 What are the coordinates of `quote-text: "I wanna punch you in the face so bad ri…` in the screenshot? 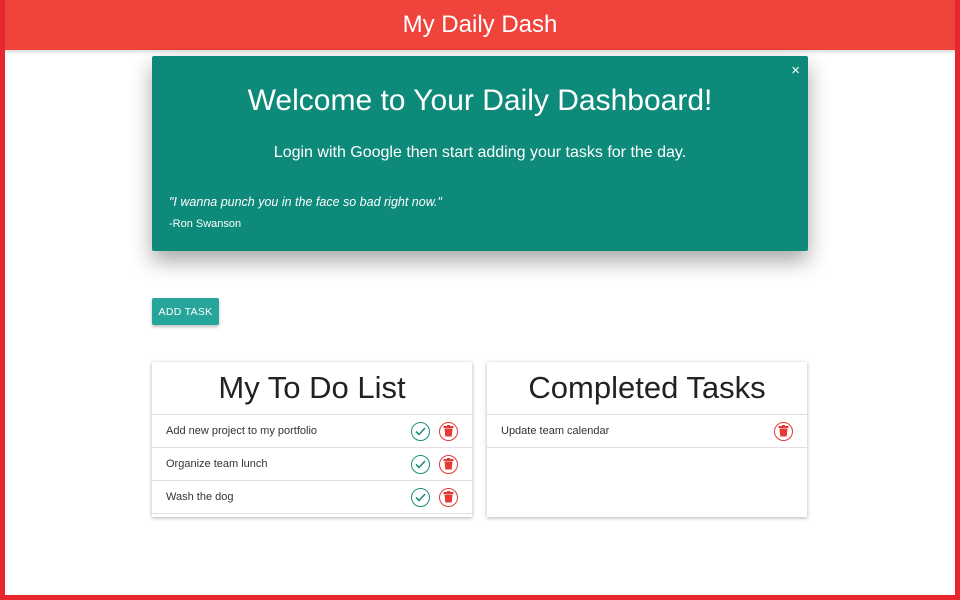 It's located at (305, 202).